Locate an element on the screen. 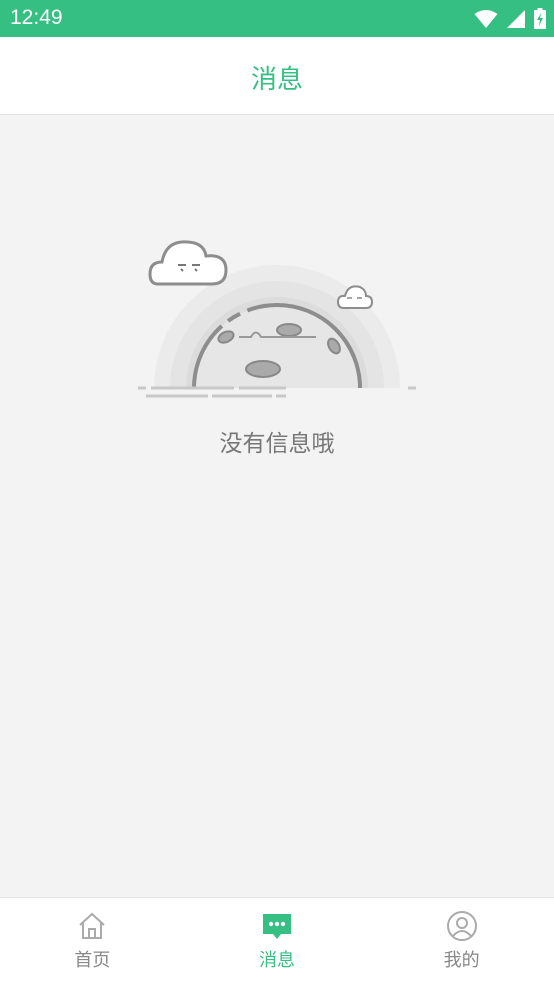  tab-messages-label: 消息 is located at coordinates (277, 960).